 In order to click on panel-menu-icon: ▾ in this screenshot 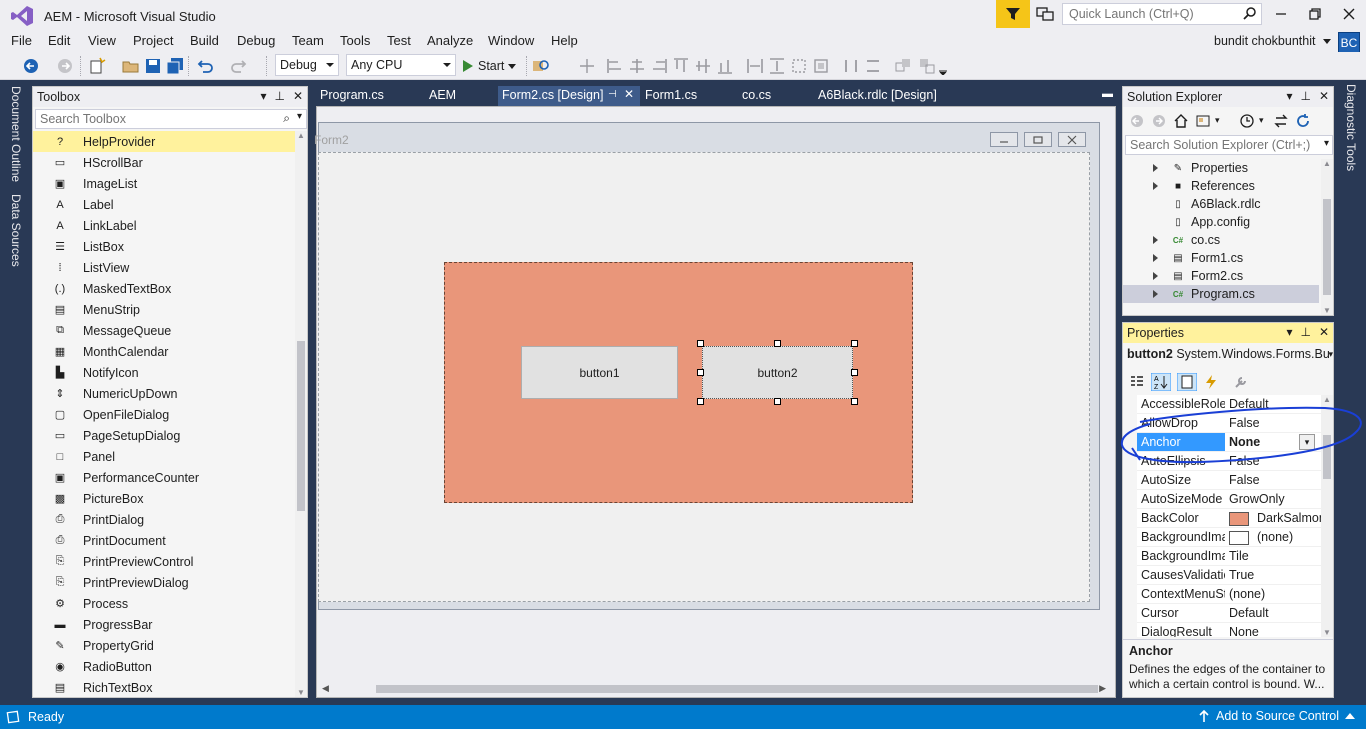, I will do `click(263, 96)`.